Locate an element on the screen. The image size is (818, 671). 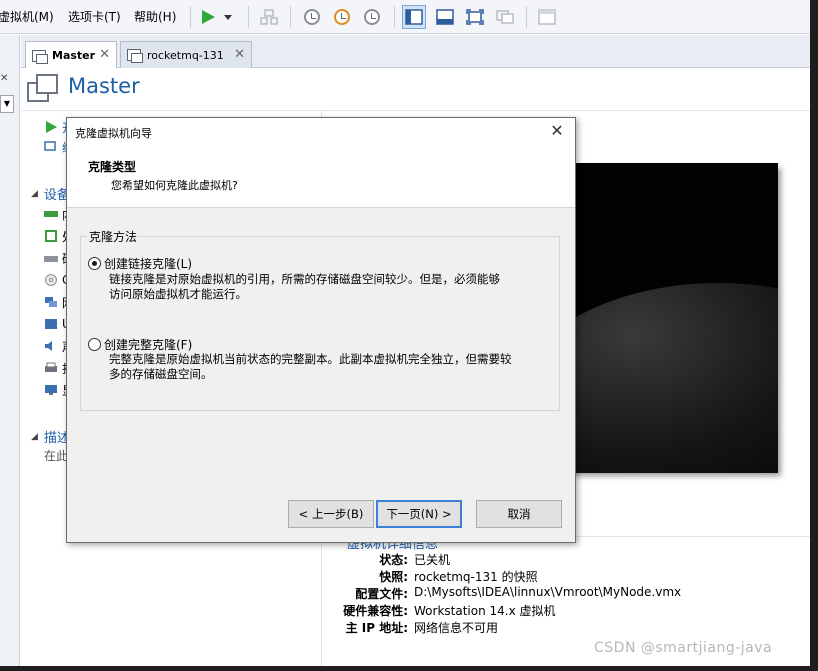
menu-tabs: 选项卡(T) is located at coordinates (94, 16).